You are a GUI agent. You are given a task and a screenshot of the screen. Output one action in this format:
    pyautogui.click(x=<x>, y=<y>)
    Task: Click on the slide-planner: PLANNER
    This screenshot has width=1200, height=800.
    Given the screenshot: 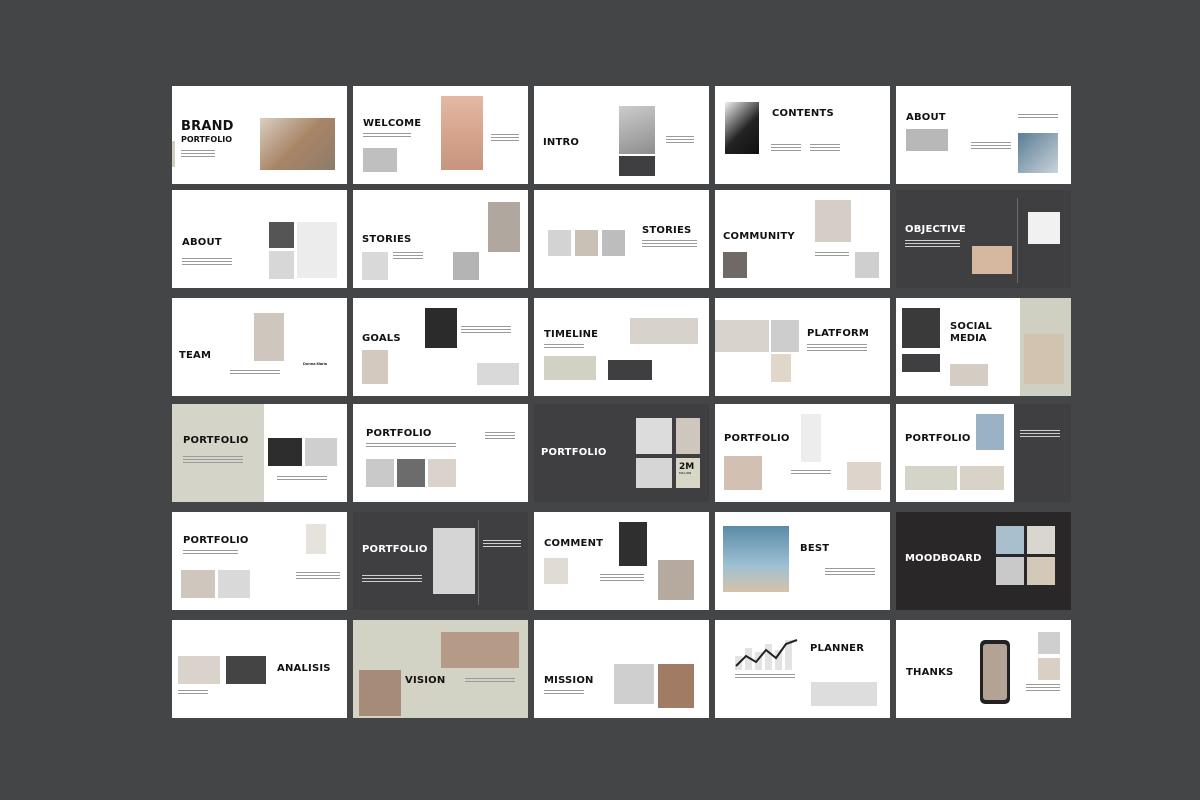 What is the action you would take?
    pyautogui.click(x=802, y=669)
    